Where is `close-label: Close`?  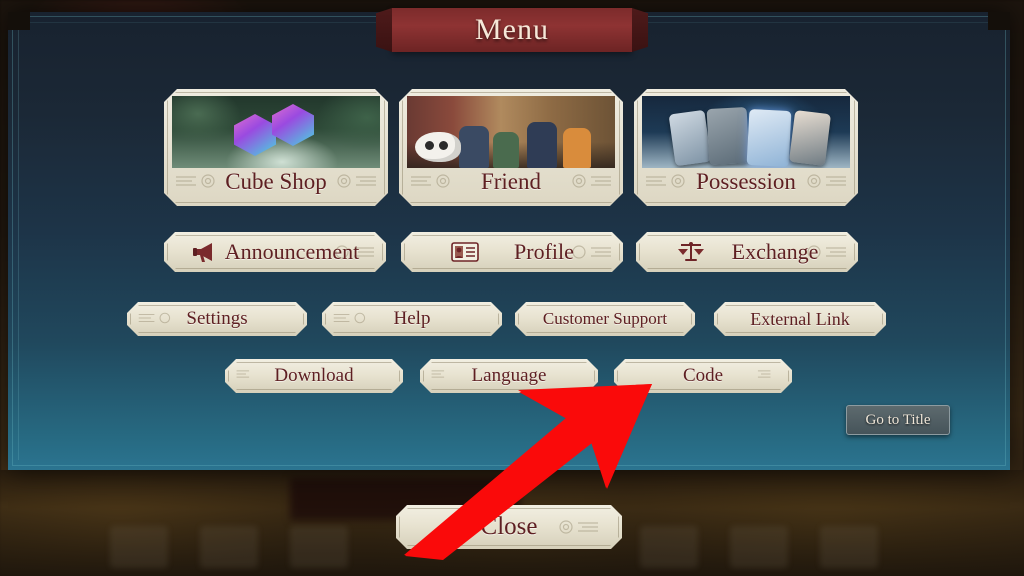 close-label: Close is located at coordinates (509, 526).